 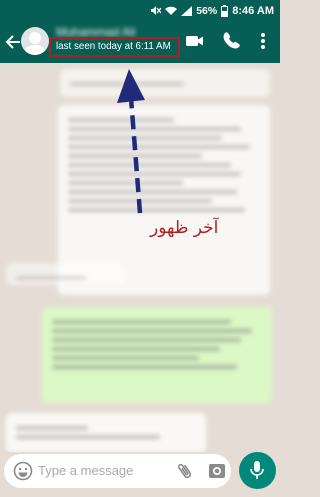 I want to click on arrow-left-icon, so click(x=13, y=42).